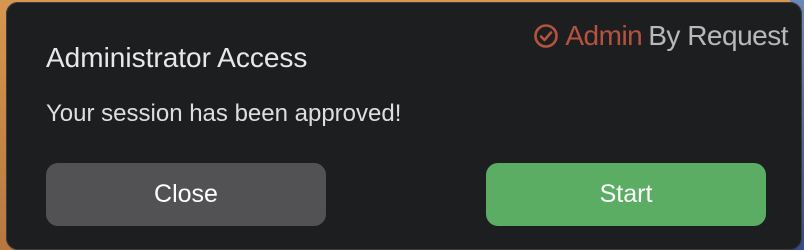 The height and width of the screenshot is (250, 804). What do you see at coordinates (186, 194) in the screenshot?
I see `close-button: Close` at bounding box center [186, 194].